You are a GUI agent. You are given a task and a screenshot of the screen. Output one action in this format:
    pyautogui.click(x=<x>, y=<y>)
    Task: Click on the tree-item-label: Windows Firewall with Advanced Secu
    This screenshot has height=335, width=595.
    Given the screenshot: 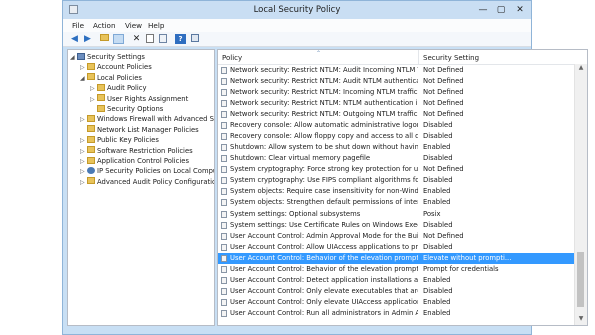 What is the action you would take?
    pyautogui.click(x=156, y=119)
    